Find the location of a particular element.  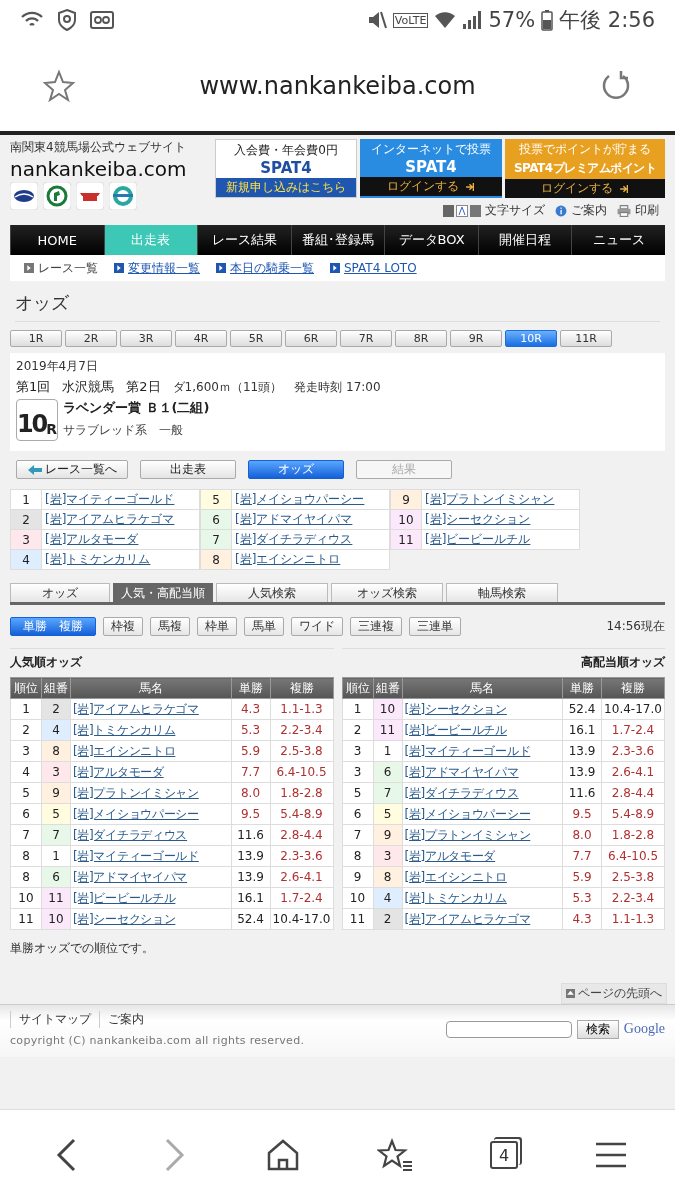

bet-type-button: 馬単 is located at coordinates (264, 626).